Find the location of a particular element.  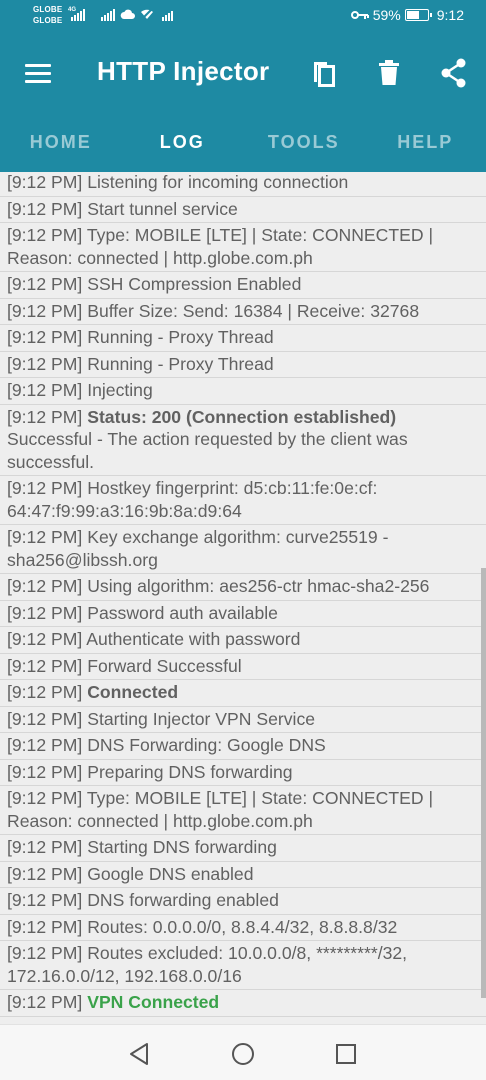

delete-button is located at coordinates (389, 73).